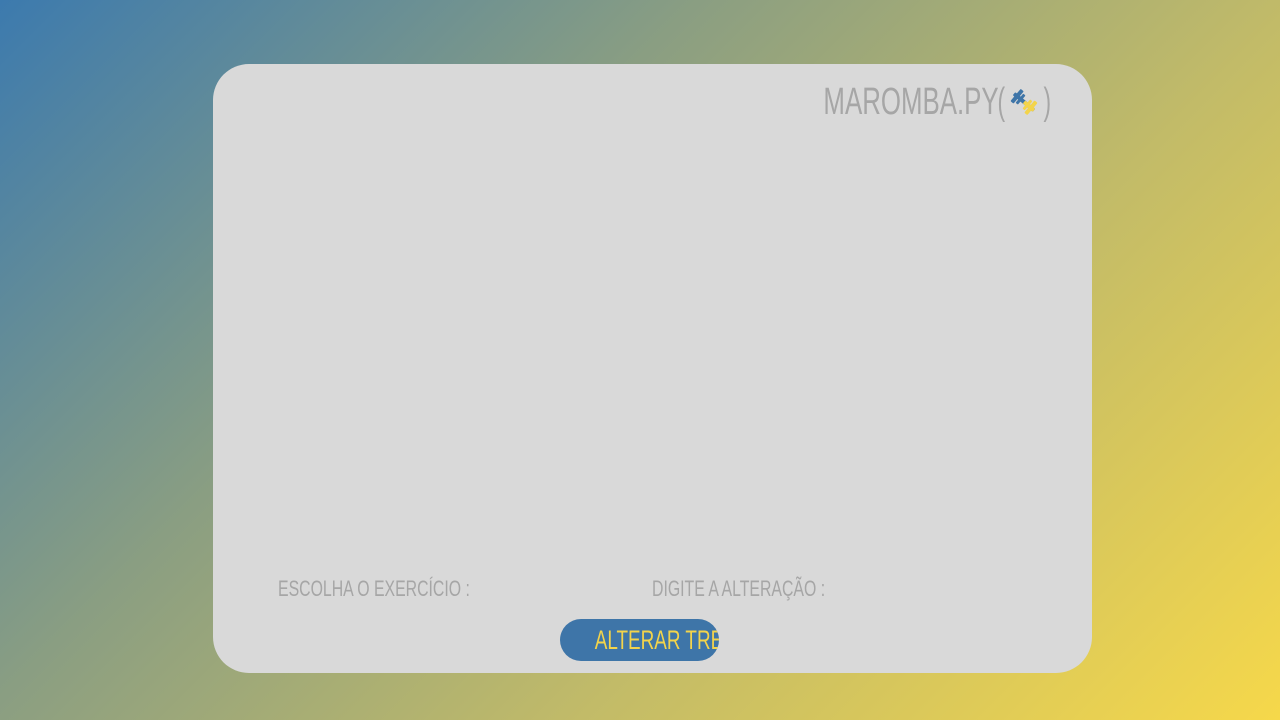  Describe the element at coordinates (656, 640) in the screenshot. I see `change-workout-button-label: ALTERAR TREINO` at that location.